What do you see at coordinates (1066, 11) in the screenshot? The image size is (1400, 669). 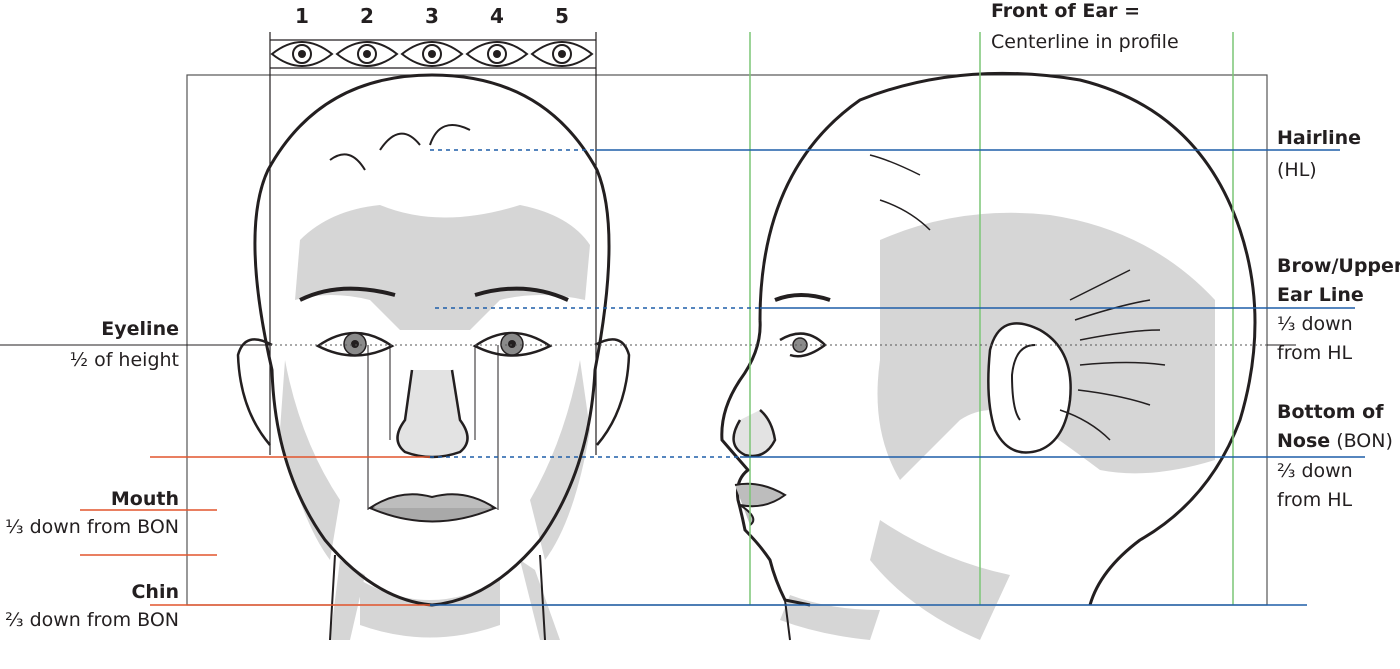 I see `front-of-ear-title: Front of Ear =` at bounding box center [1066, 11].